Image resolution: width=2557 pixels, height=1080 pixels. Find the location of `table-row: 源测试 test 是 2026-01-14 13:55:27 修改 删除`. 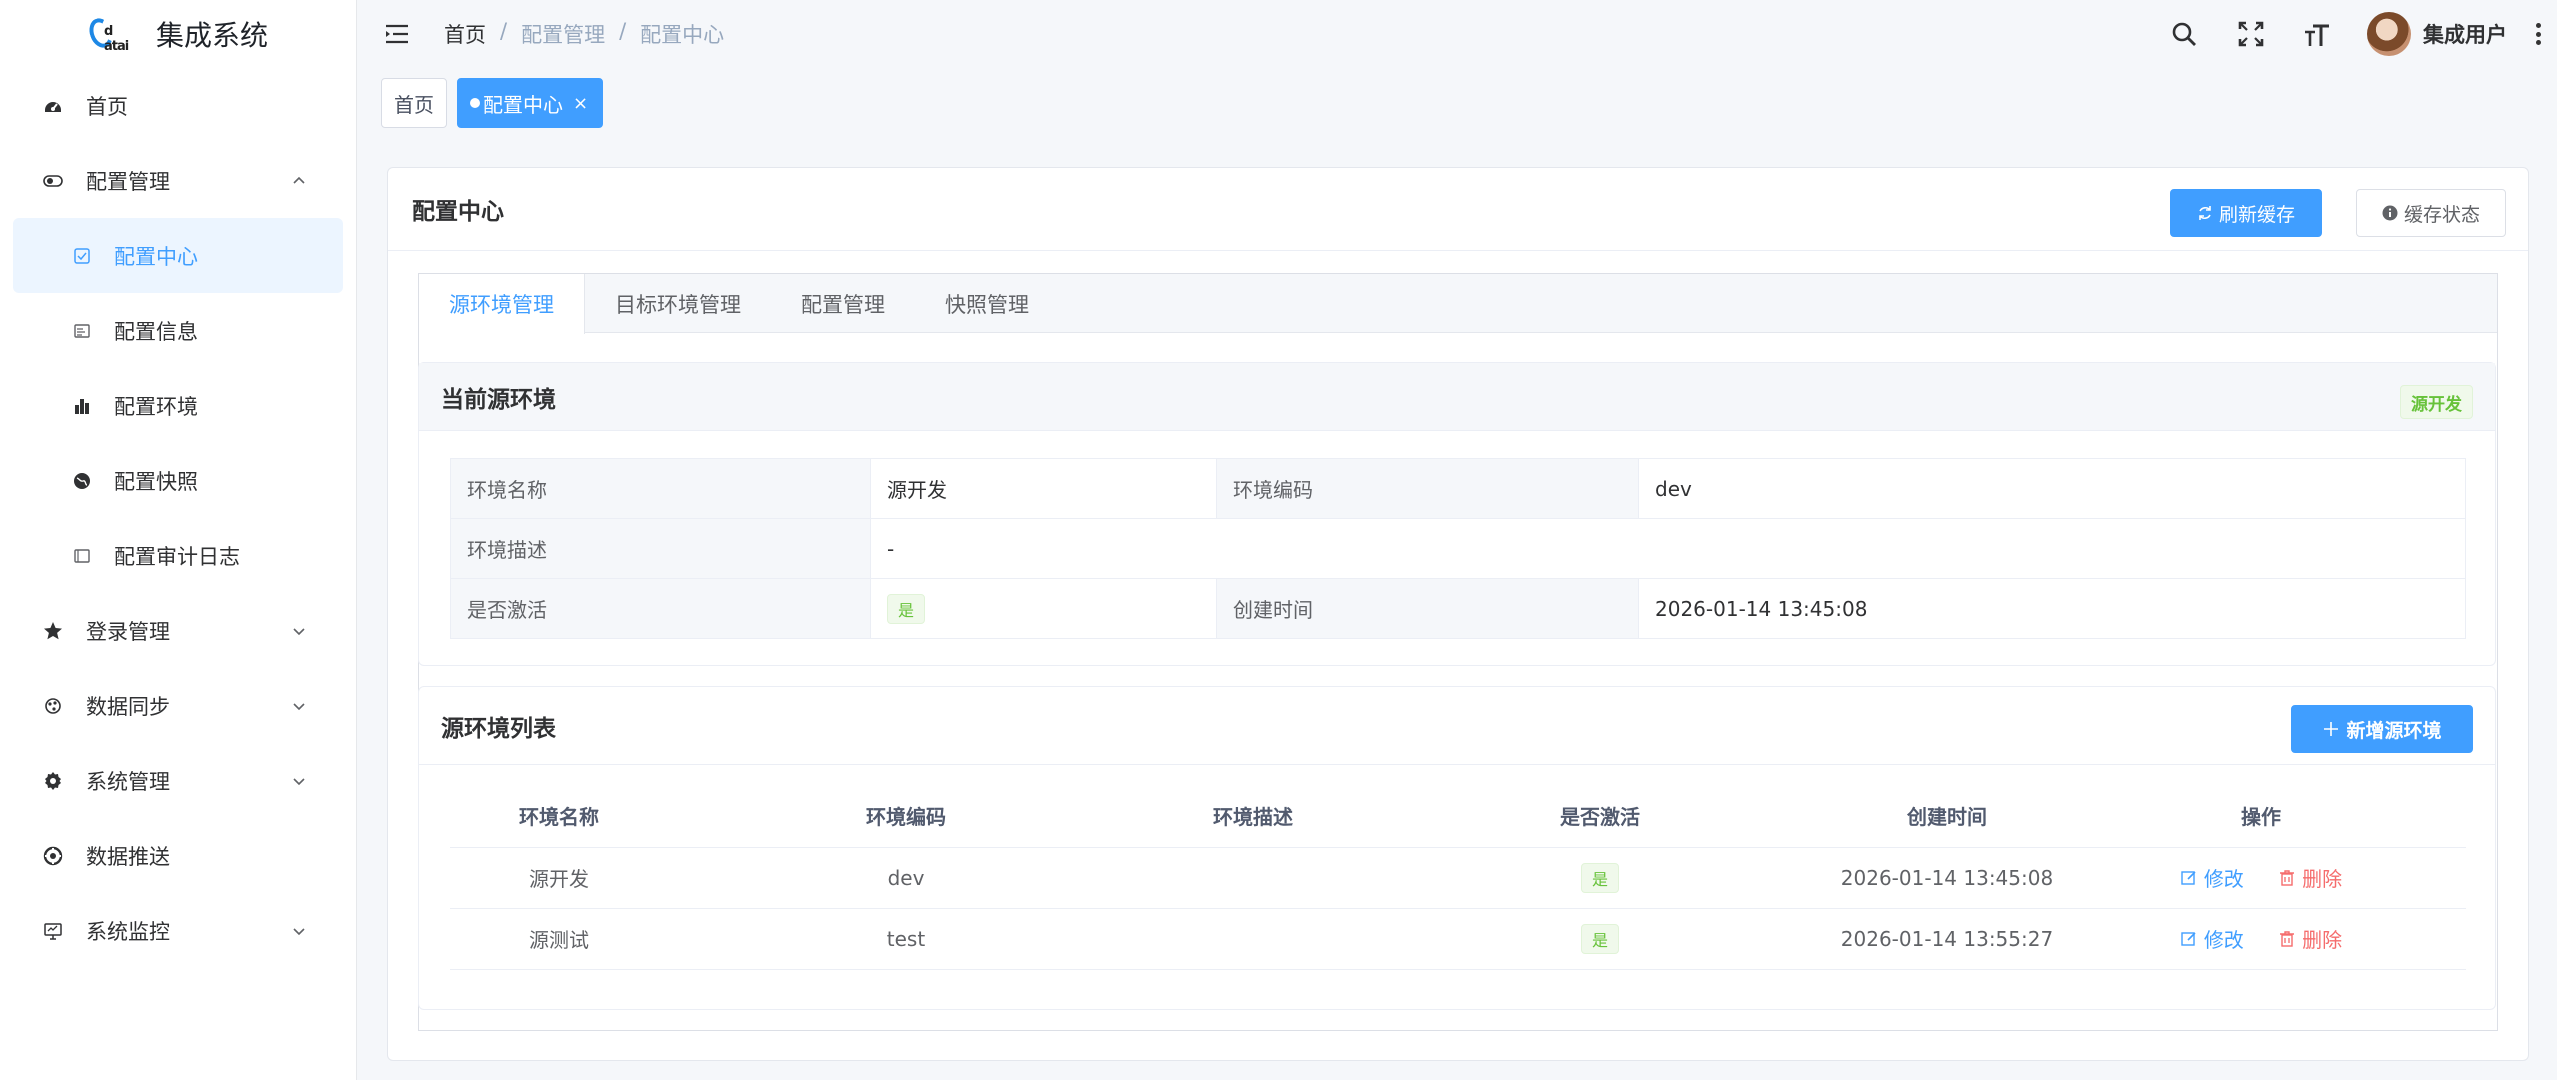

table-row: 源测试 test 是 2026-01-14 13:55:27 修改 删除 is located at coordinates (1458, 939).